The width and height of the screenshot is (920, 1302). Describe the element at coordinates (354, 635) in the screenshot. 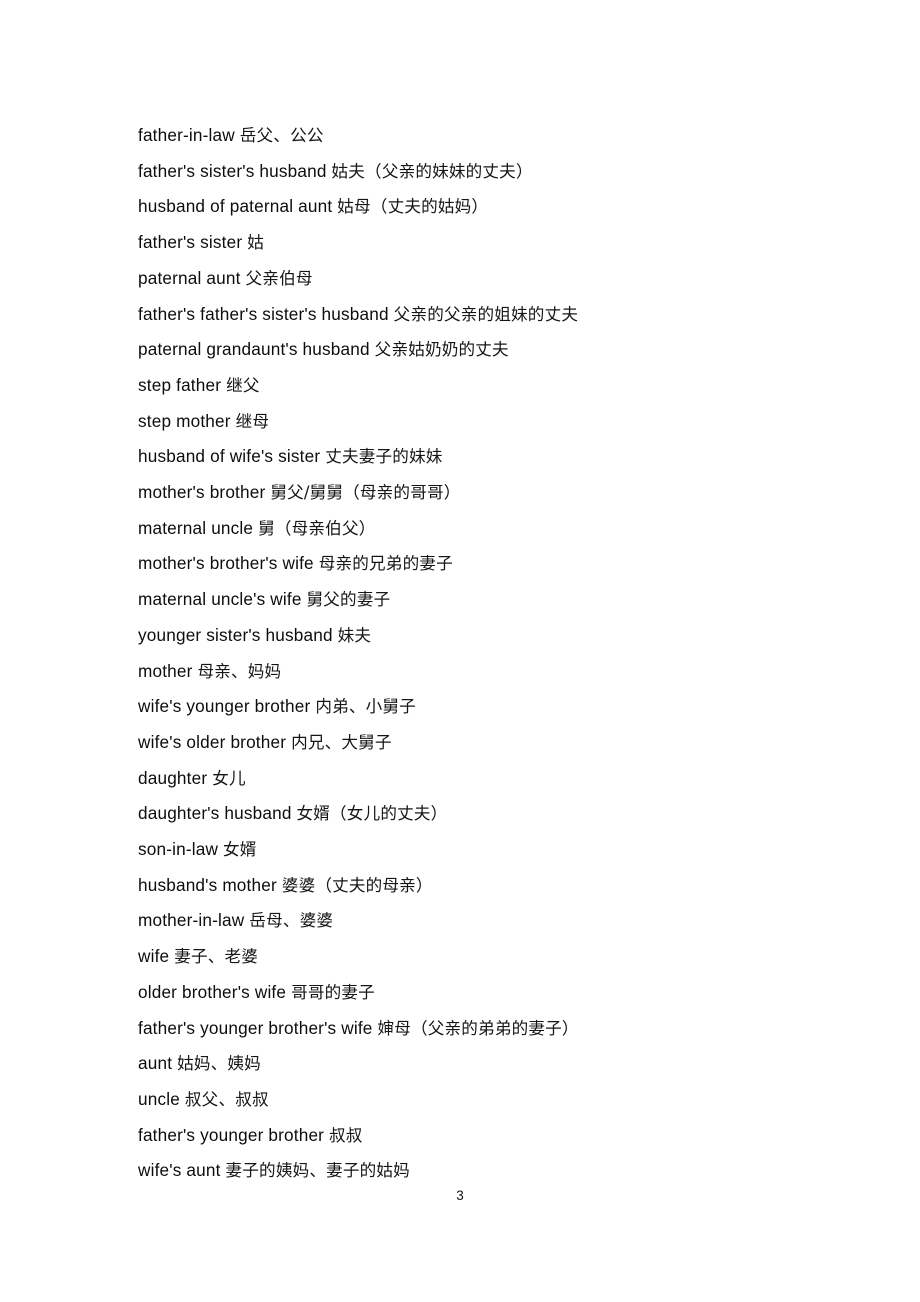

I see `entry-gloss: 妹夫` at that location.